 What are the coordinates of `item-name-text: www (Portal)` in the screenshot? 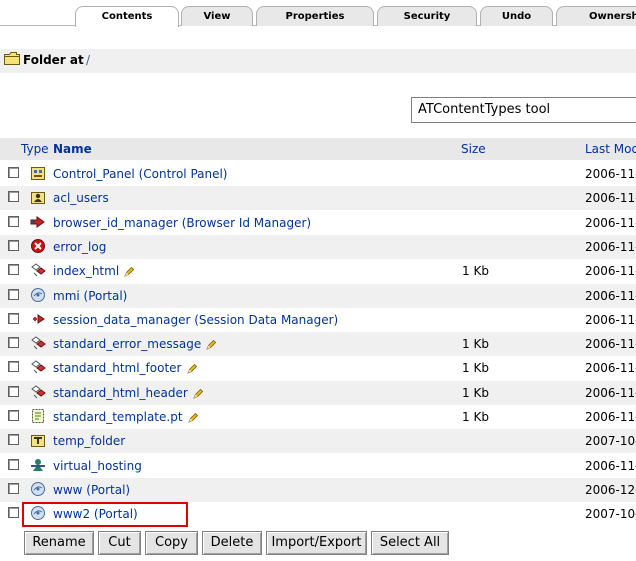 It's located at (91, 490).